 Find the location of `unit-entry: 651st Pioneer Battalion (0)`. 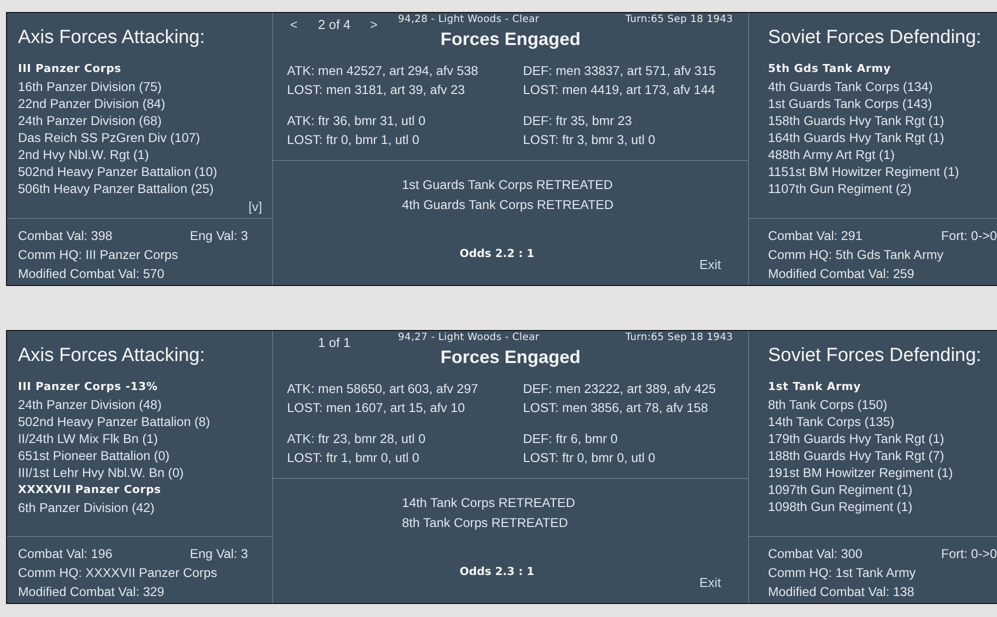

unit-entry: 651st Pioneer Battalion (0) is located at coordinates (94, 455).